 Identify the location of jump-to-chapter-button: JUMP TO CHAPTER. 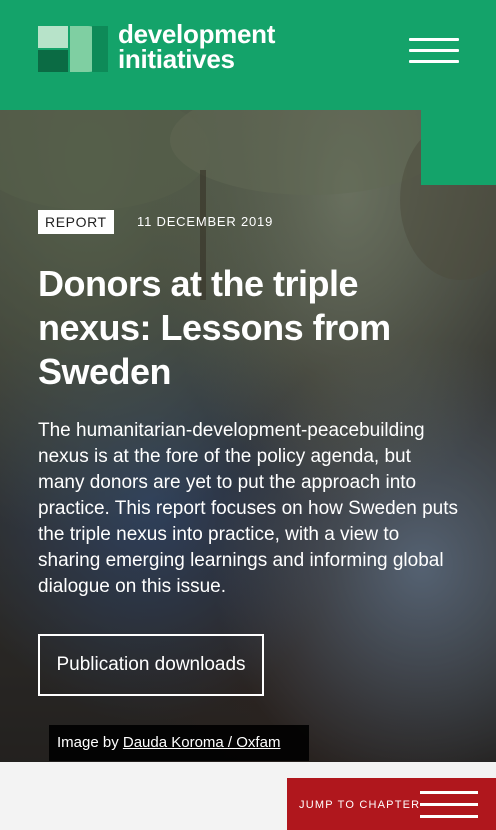
(391, 804).